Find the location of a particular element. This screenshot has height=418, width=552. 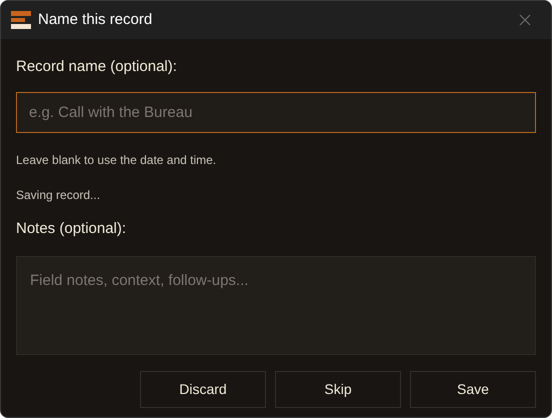

window-title: Name this record is located at coordinates (95, 20).